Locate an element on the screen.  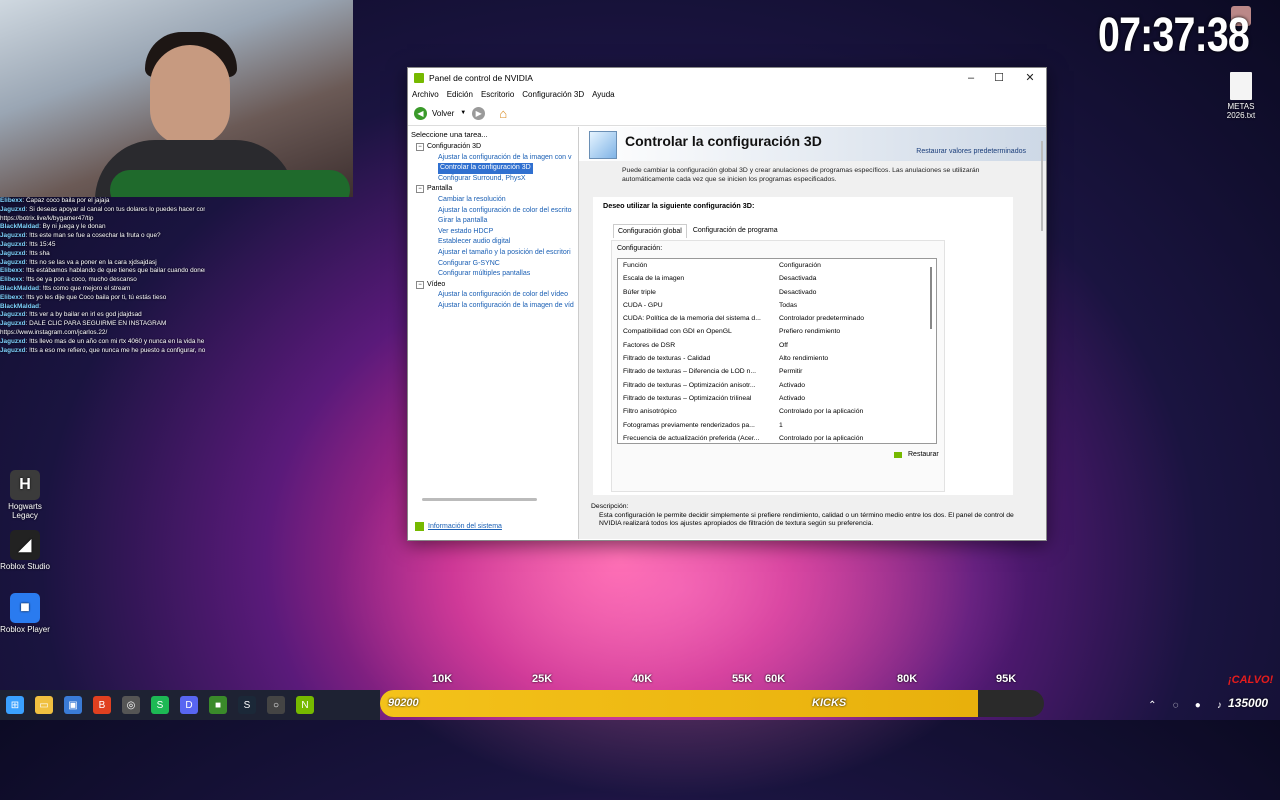
microphone-icon: ● is located at coordinates (1198, 705).